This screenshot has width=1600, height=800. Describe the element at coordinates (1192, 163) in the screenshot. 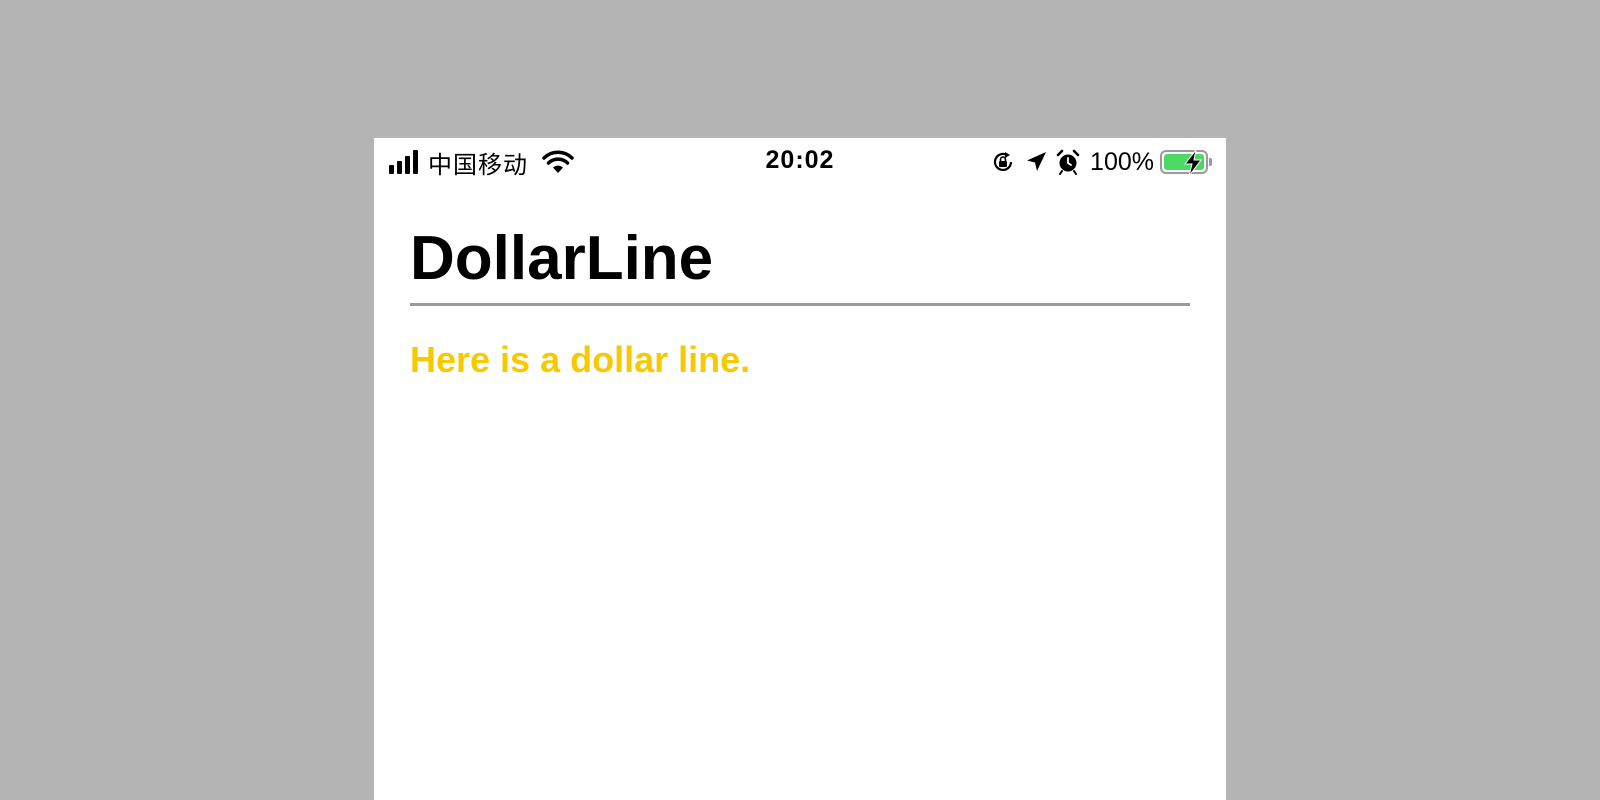

I see `charging-bolt-icon` at that location.